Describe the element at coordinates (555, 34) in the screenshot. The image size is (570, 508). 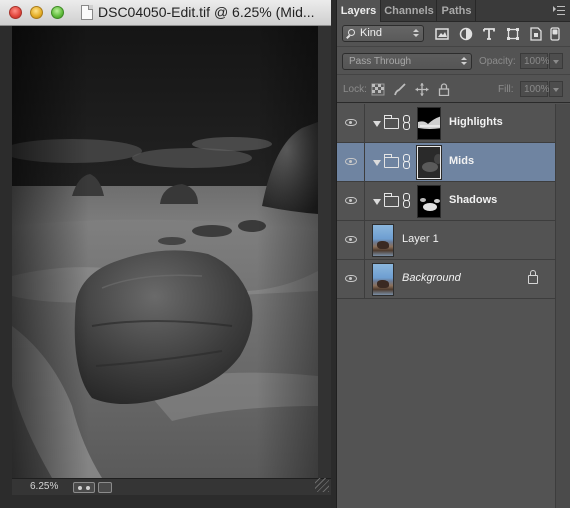
I see `filter-toggle-icon` at that location.